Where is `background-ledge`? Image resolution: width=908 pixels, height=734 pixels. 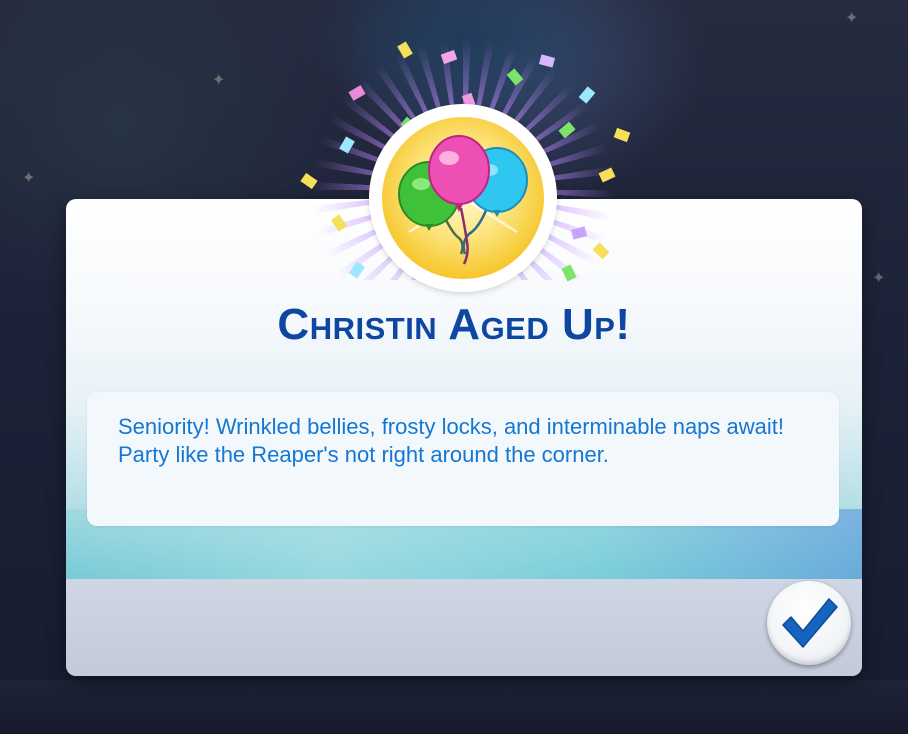
background-ledge is located at coordinates (454, 707).